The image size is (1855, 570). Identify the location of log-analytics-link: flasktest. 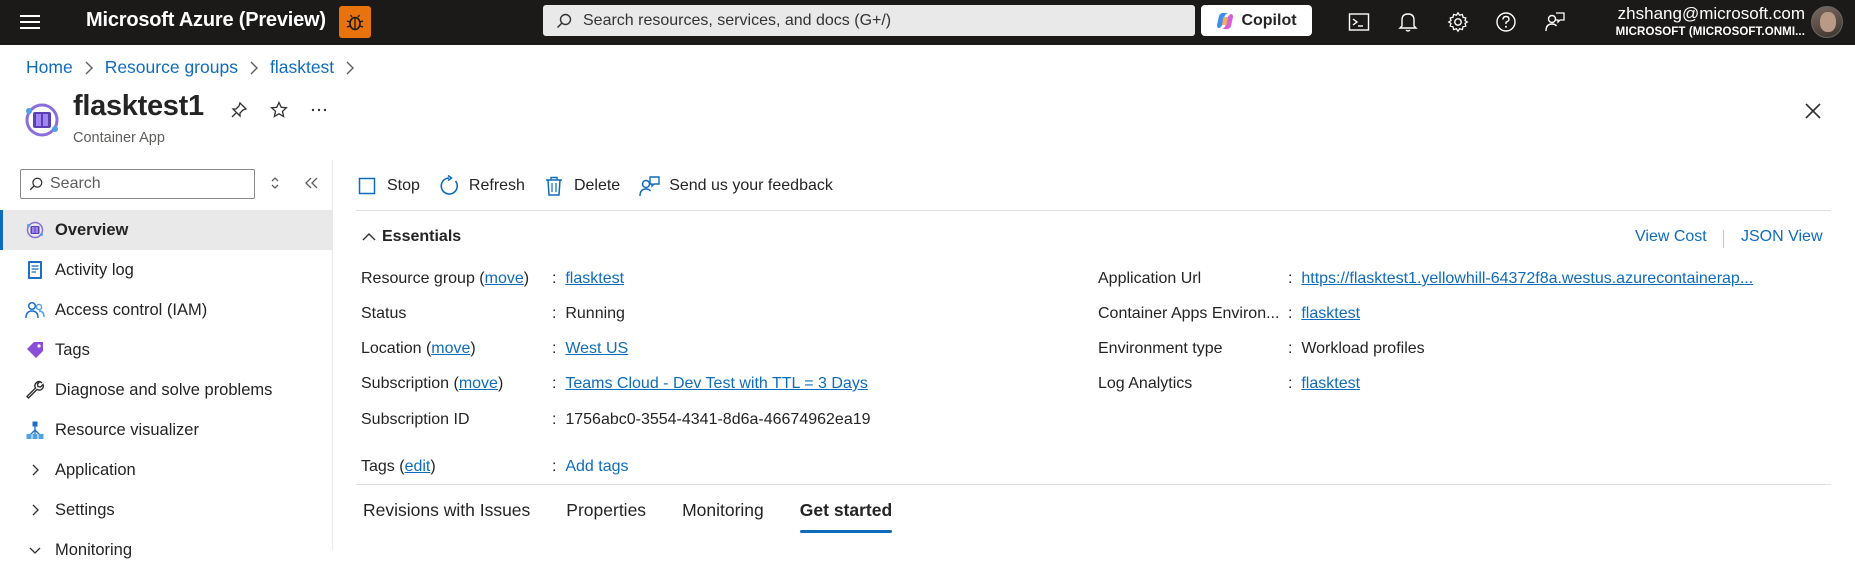
(1330, 384).